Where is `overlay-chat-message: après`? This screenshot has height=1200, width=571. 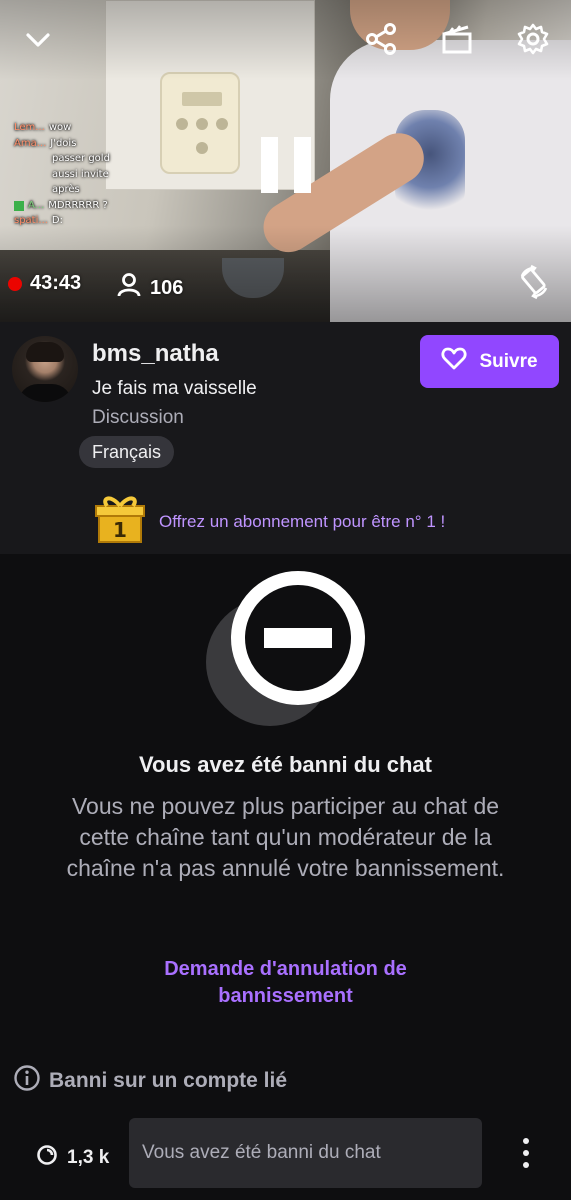
overlay-chat-message: après is located at coordinates (66, 189).